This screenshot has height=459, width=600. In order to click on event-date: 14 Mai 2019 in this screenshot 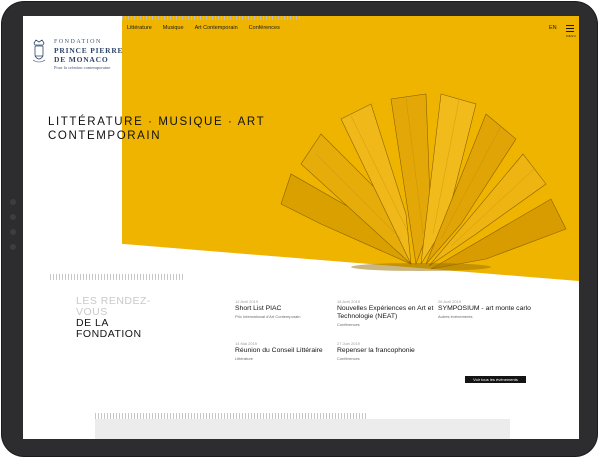, I will do `click(246, 343)`.